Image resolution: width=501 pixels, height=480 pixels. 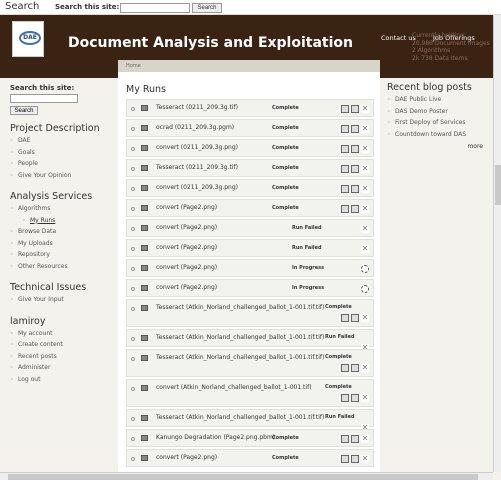 What do you see at coordinates (28, 39) in the screenshot?
I see `site-logo: DAE` at bounding box center [28, 39].